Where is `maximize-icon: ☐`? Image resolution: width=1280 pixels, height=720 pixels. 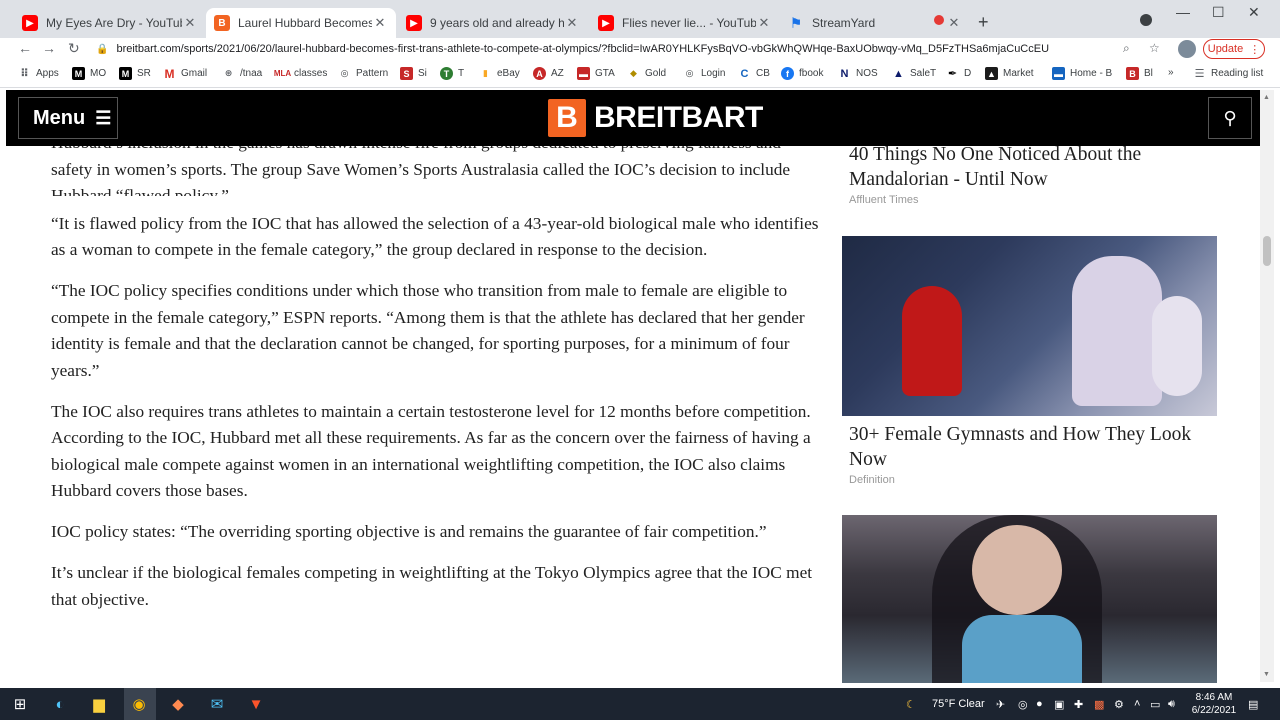 maximize-icon: ☐ is located at coordinates (1218, 12).